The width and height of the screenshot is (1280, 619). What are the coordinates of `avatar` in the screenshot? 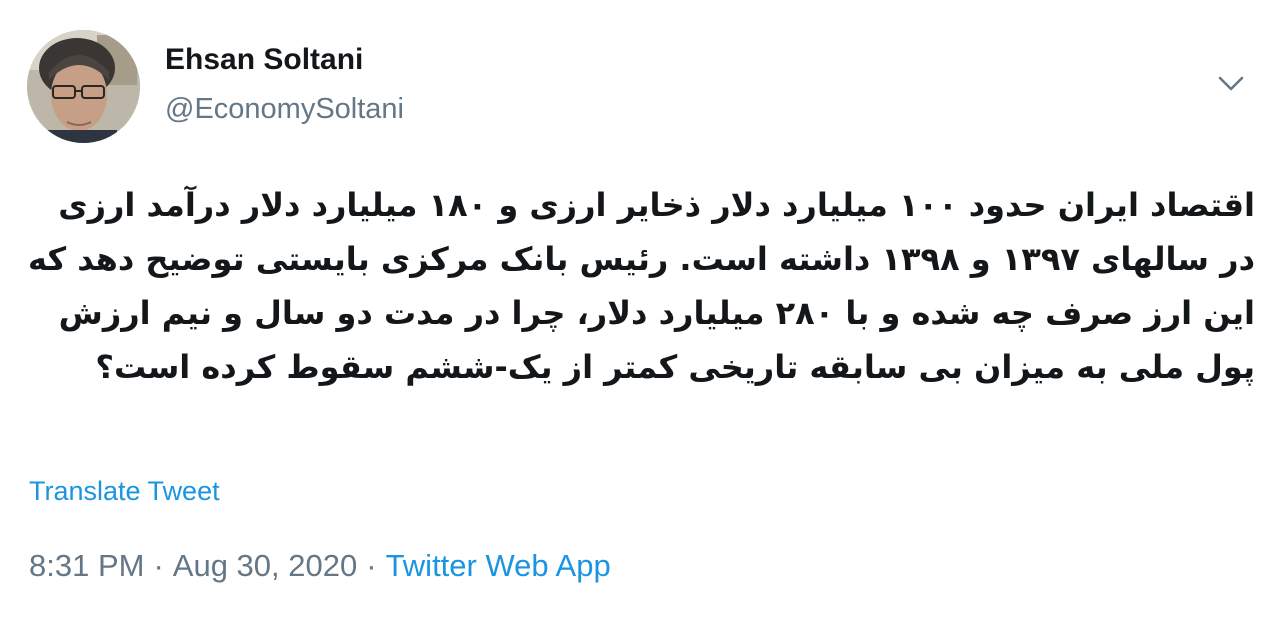 It's located at (83, 86).